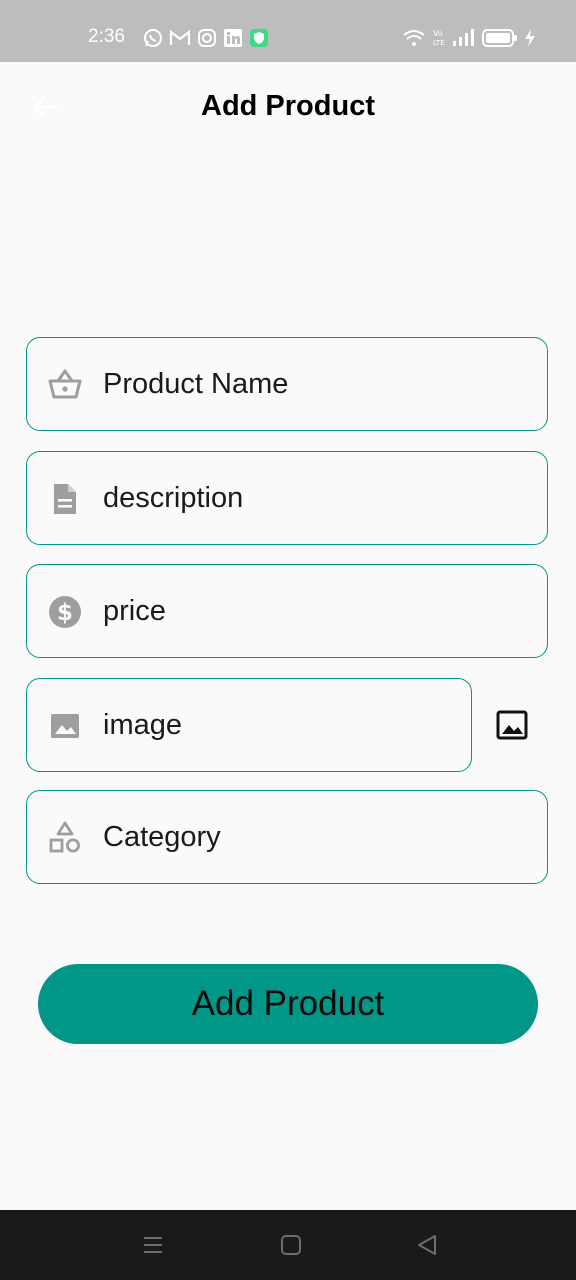 This screenshot has height=1280, width=576. Describe the element at coordinates (153, 1245) in the screenshot. I see `menu-icon` at that location.